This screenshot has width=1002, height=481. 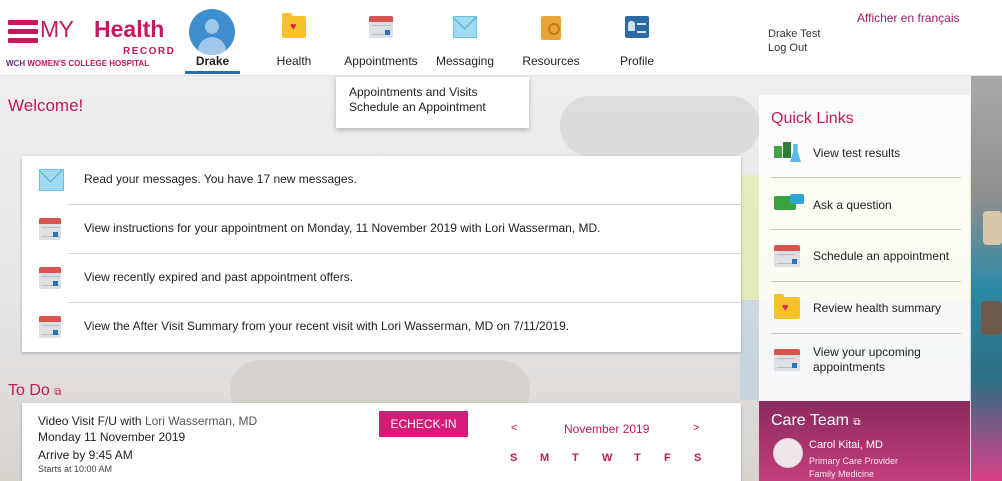 I want to click on nav-user-drake: Drake, so click(x=212, y=38).